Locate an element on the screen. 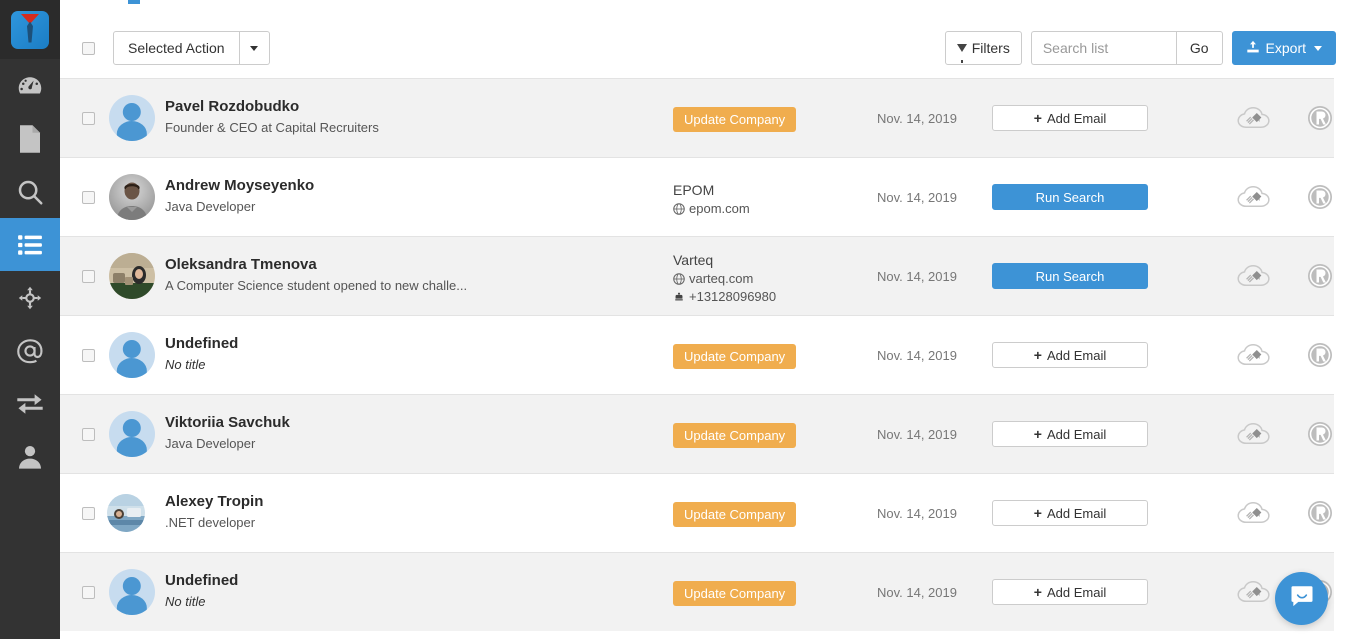 The height and width of the screenshot is (639, 1348). export-button: Export is located at coordinates (1283, 48).